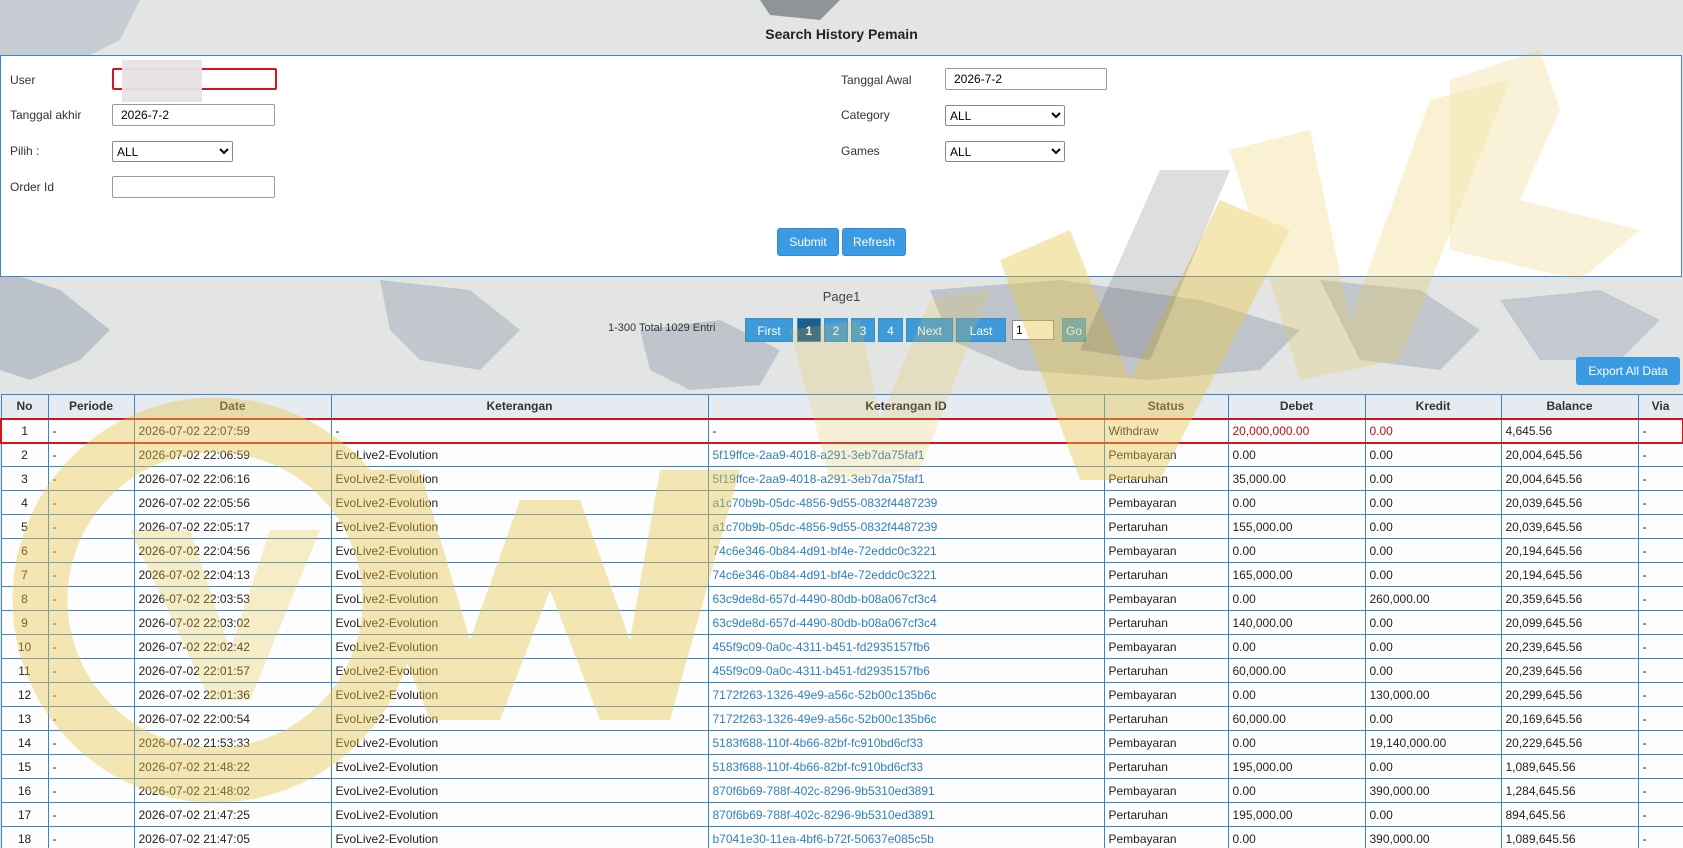  Describe the element at coordinates (232, 718) in the screenshot. I see `cell-date: 2026-07-02 22:00:54` at that location.